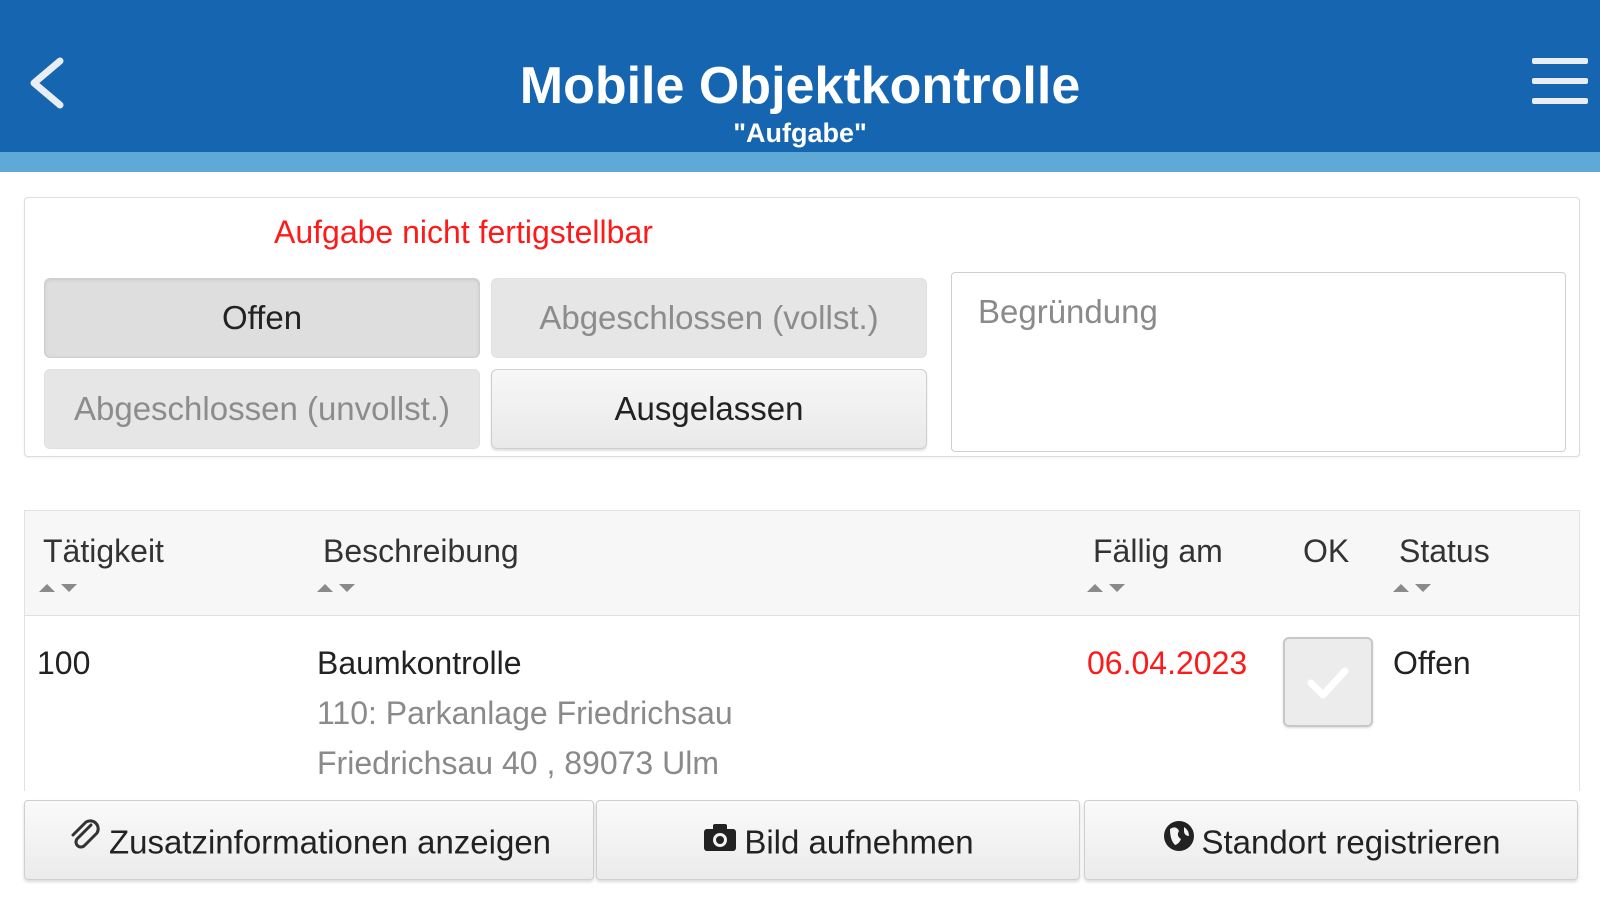  I want to click on completion-warning: Aufgabe nicht fertigstellbar, so click(463, 232).